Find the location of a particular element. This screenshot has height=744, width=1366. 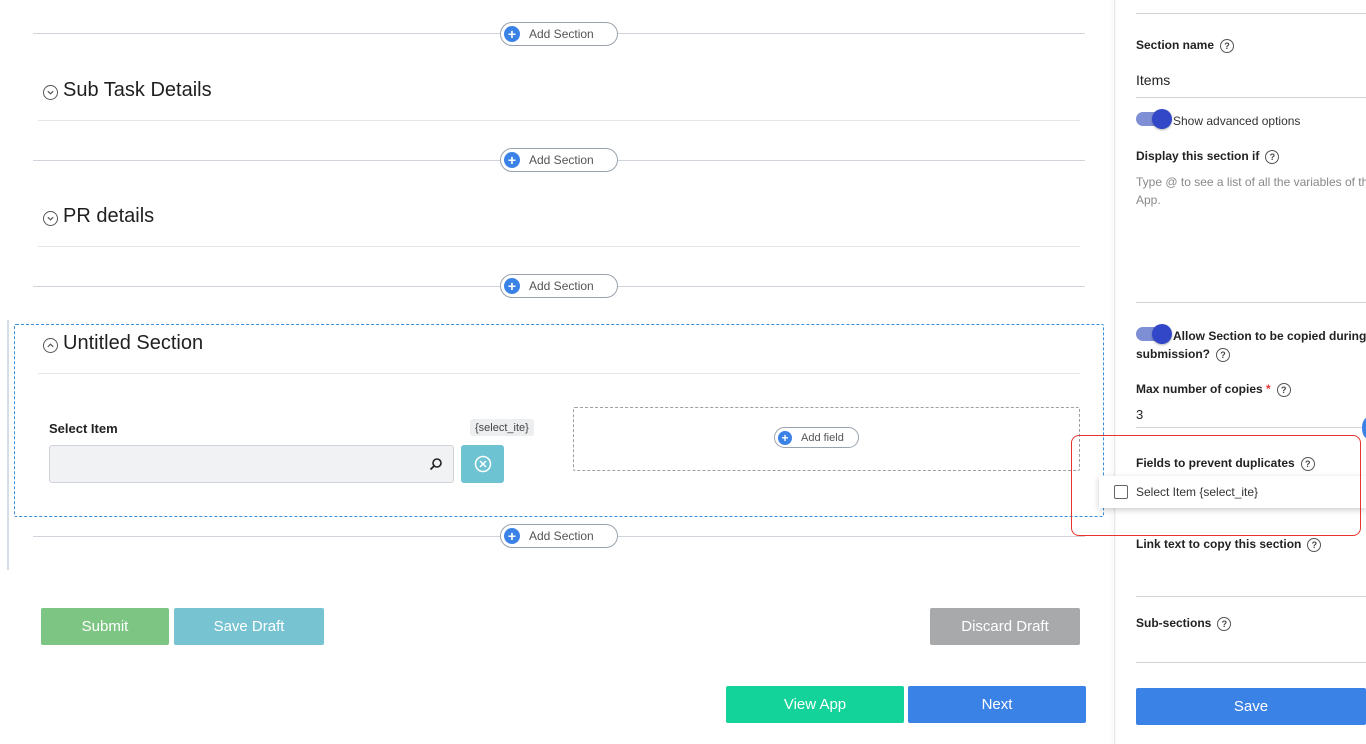

section-header-sub-task-details: Sub Task Details is located at coordinates (127, 90).